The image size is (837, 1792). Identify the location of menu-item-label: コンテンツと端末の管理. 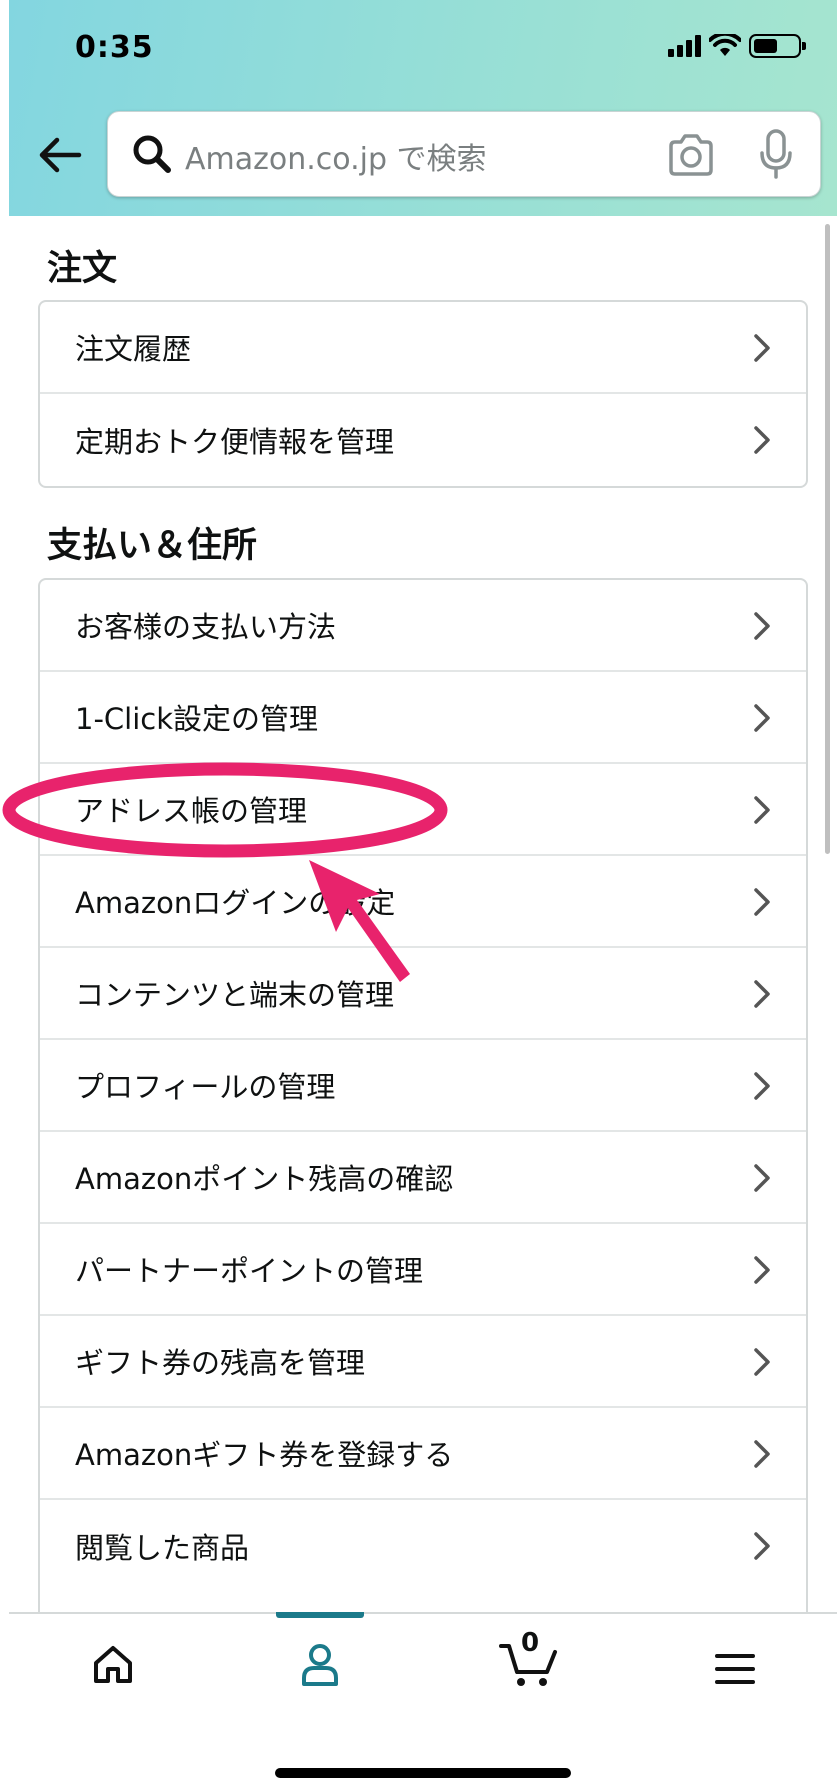
(235, 995).